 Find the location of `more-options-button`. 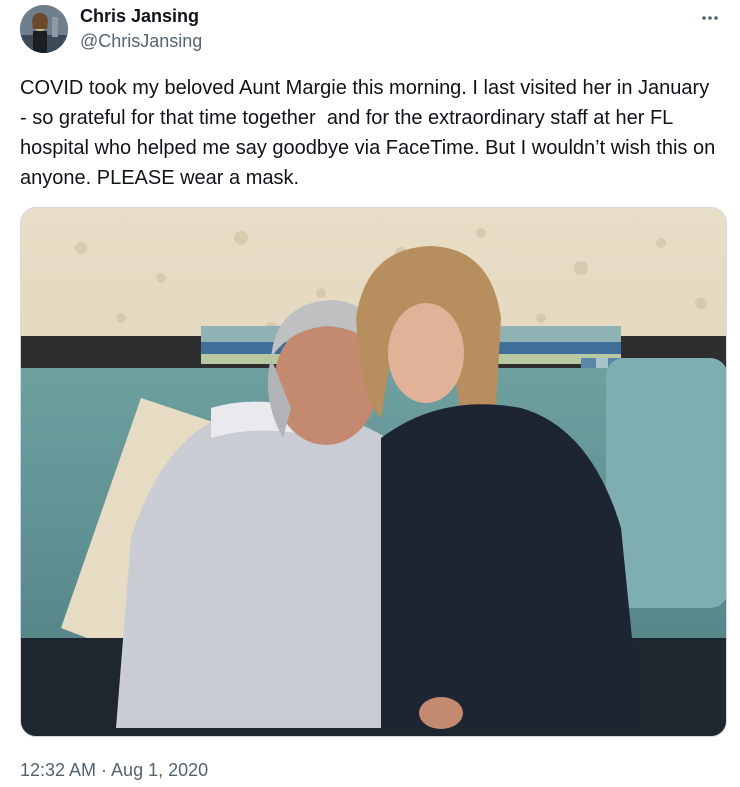

more-options-button is located at coordinates (710, 18).